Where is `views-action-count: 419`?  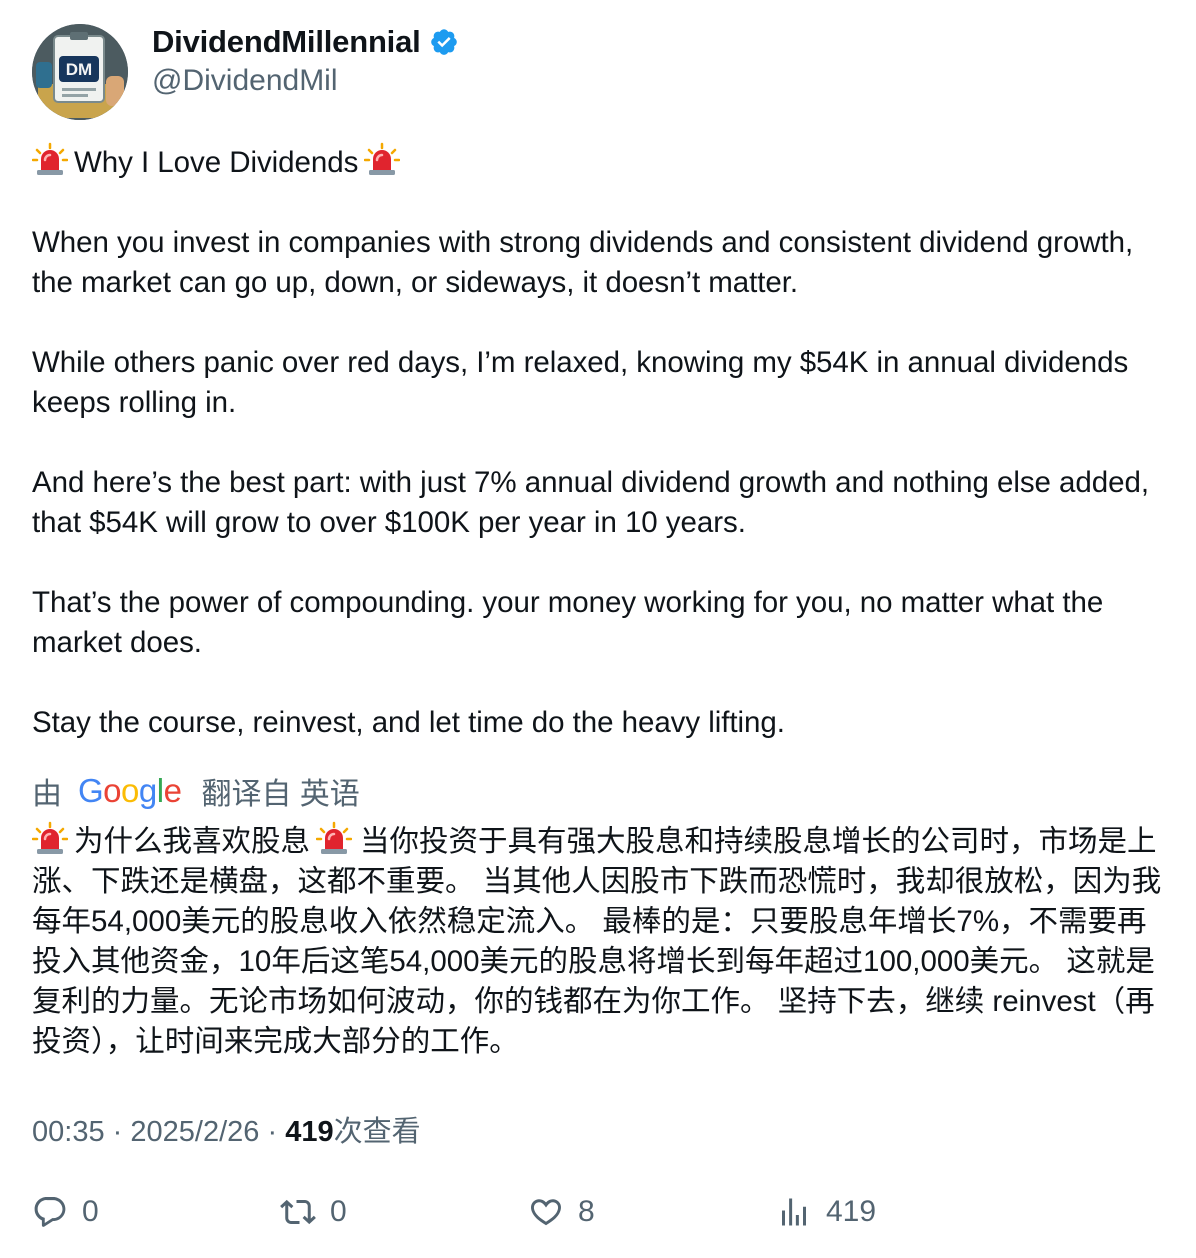 views-action-count: 419 is located at coordinates (851, 1211).